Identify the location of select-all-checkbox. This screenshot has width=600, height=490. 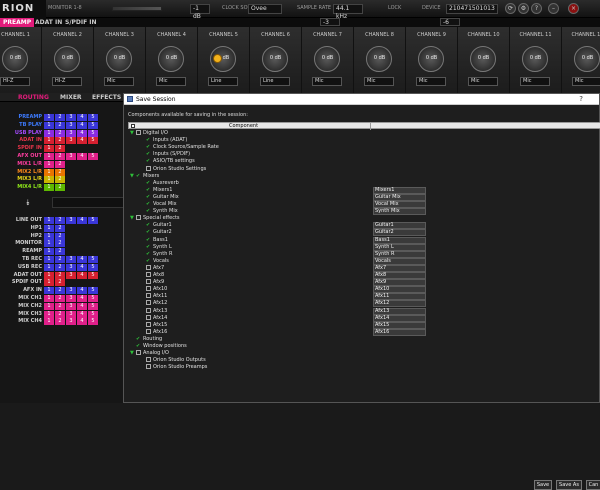
(133, 126).